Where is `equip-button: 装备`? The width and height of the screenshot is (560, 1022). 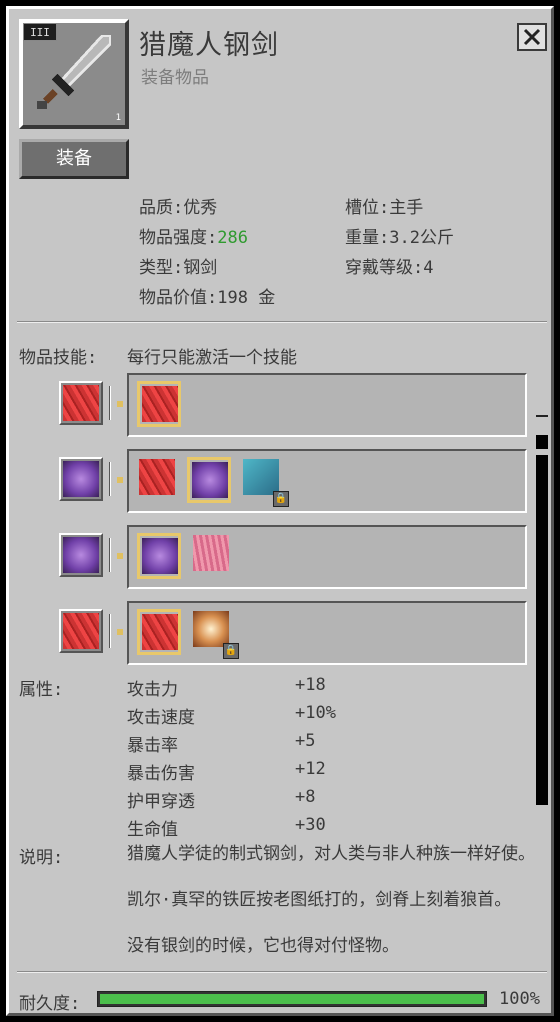 equip-button: 装备 is located at coordinates (74, 159).